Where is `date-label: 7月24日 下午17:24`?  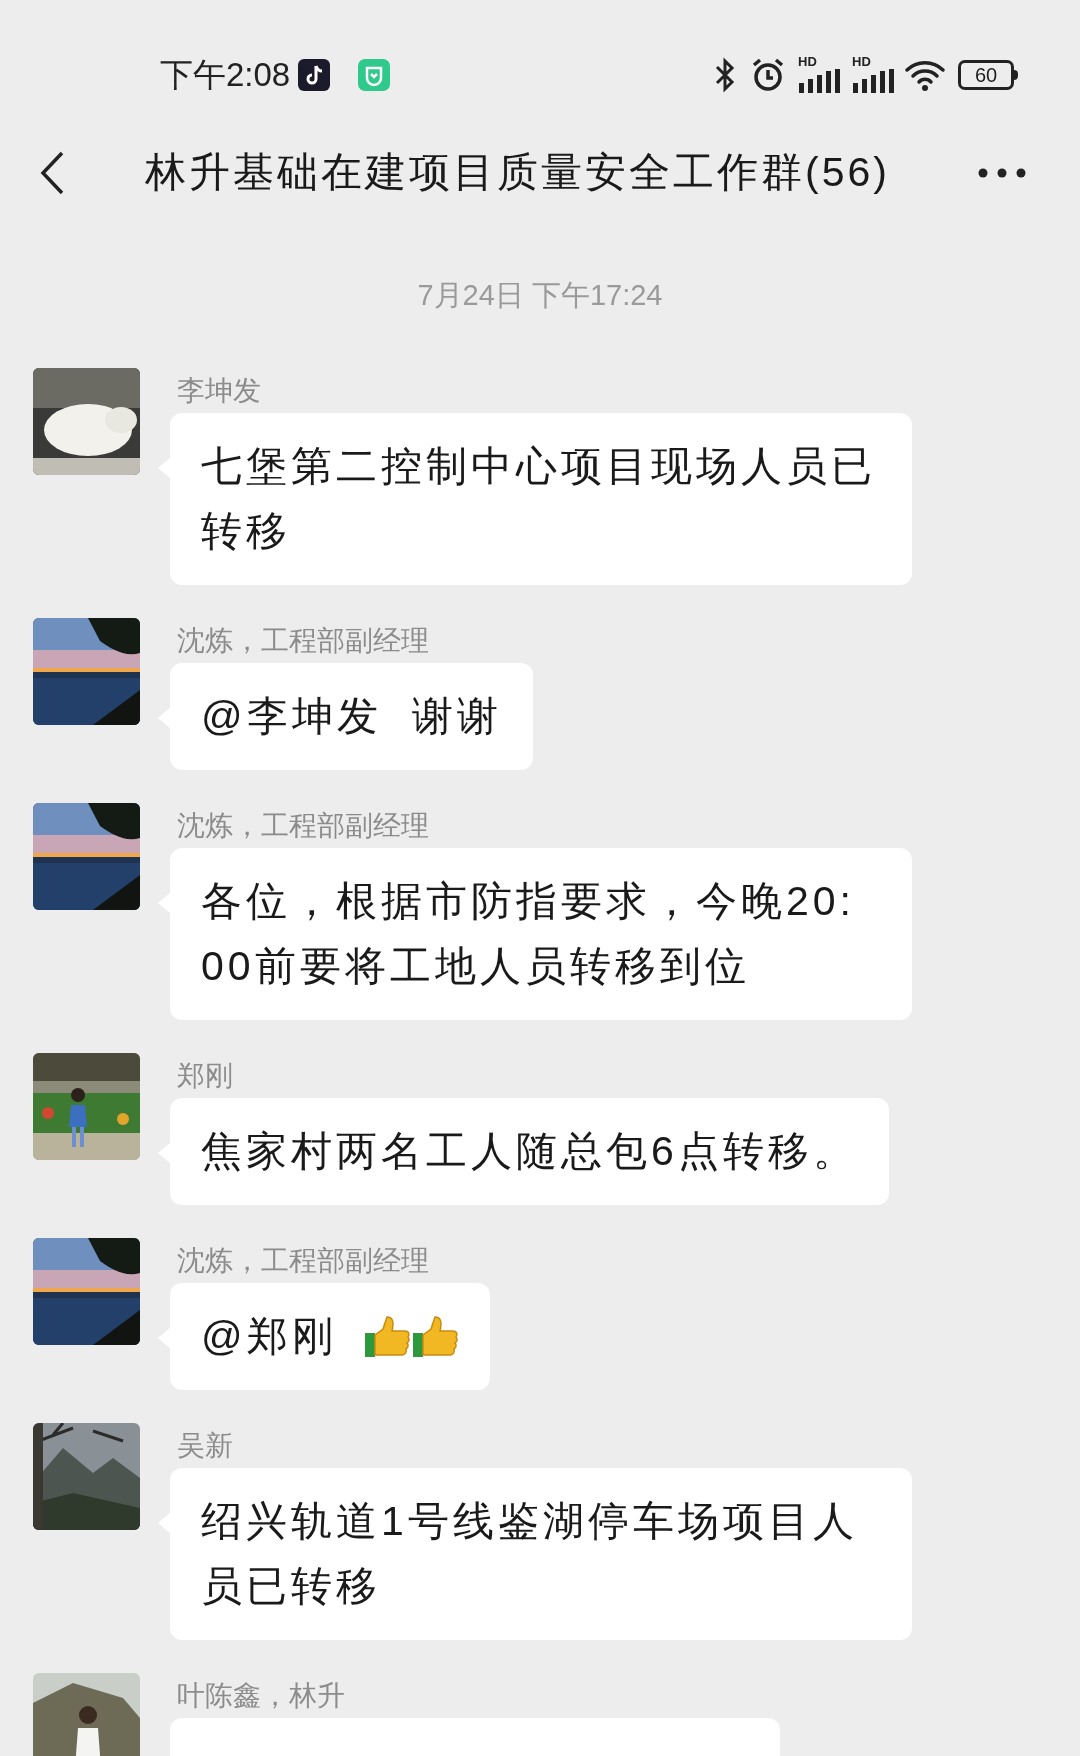
date-label: 7月24日 下午17:24 is located at coordinates (540, 296).